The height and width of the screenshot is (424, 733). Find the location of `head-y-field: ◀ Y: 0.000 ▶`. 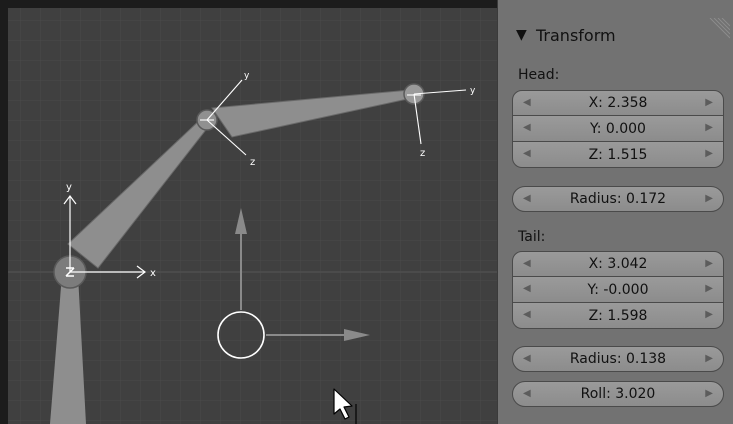

head-y-field: ◀ Y: 0.000 ▶ is located at coordinates (618, 129).